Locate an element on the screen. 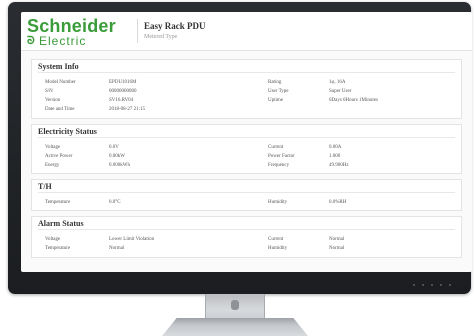 The image size is (475, 336). field-label: Frequency is located at coordinates (279, 165).